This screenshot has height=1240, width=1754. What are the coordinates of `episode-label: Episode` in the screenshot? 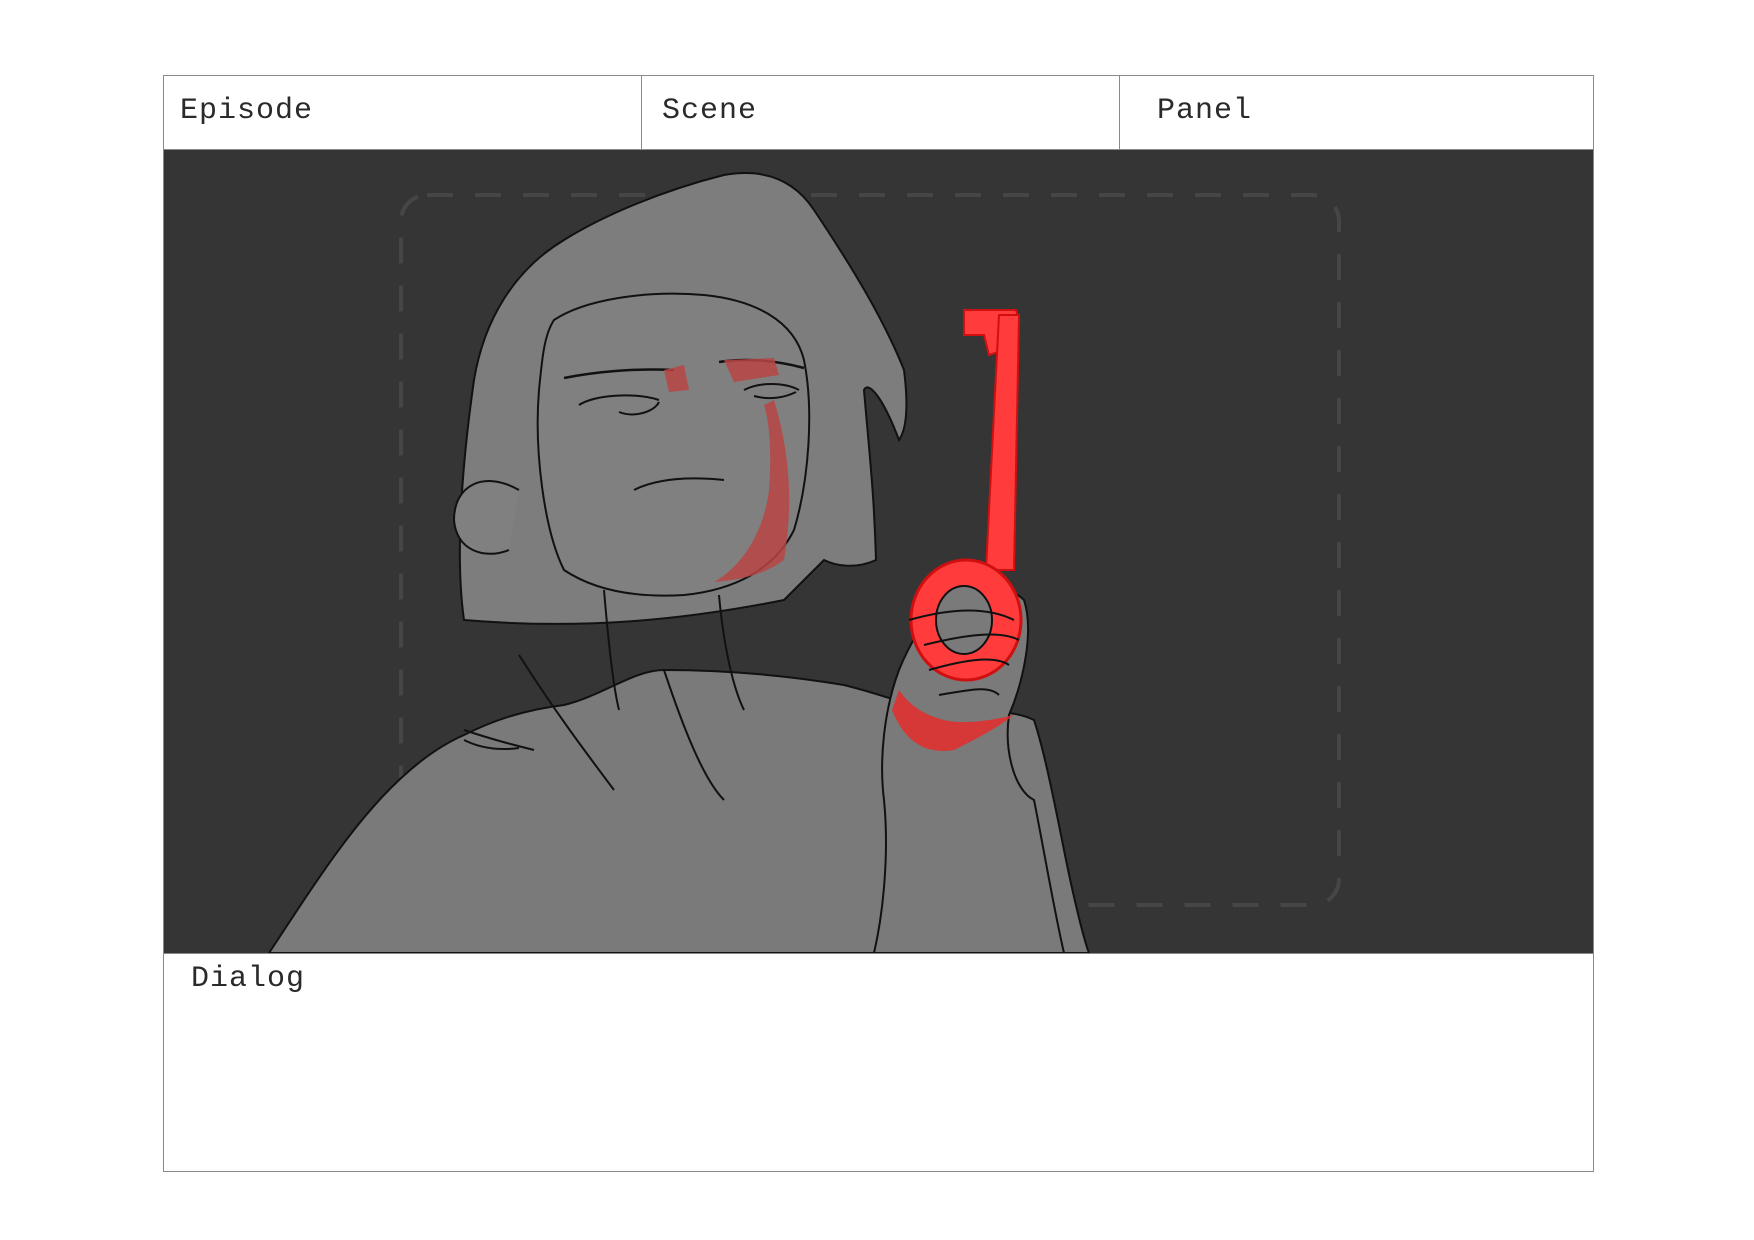 It's located at (247, 111).